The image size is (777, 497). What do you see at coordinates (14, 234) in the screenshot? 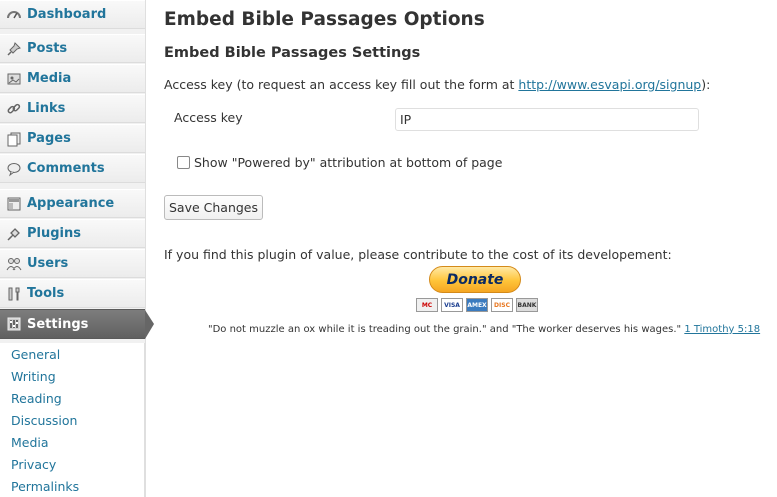
I see `plugin-icon` at bounding box center [14, 234].